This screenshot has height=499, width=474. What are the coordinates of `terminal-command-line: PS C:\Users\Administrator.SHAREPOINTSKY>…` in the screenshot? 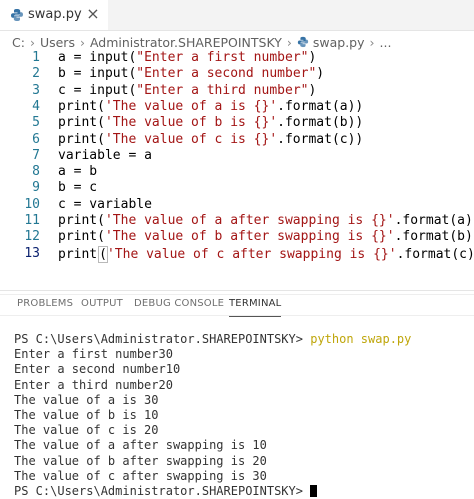 It's located at (244, 339).